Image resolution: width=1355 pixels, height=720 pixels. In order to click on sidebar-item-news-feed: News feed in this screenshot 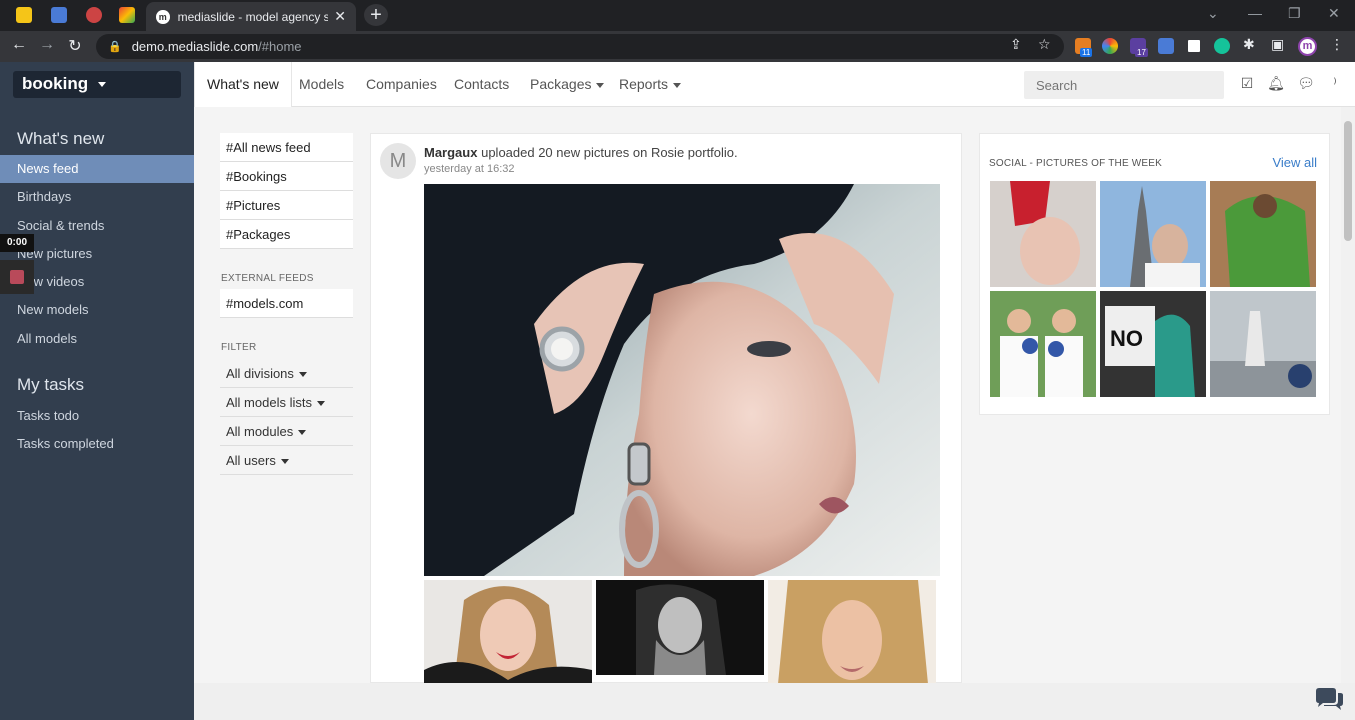, I will do `click(97, 169)`.